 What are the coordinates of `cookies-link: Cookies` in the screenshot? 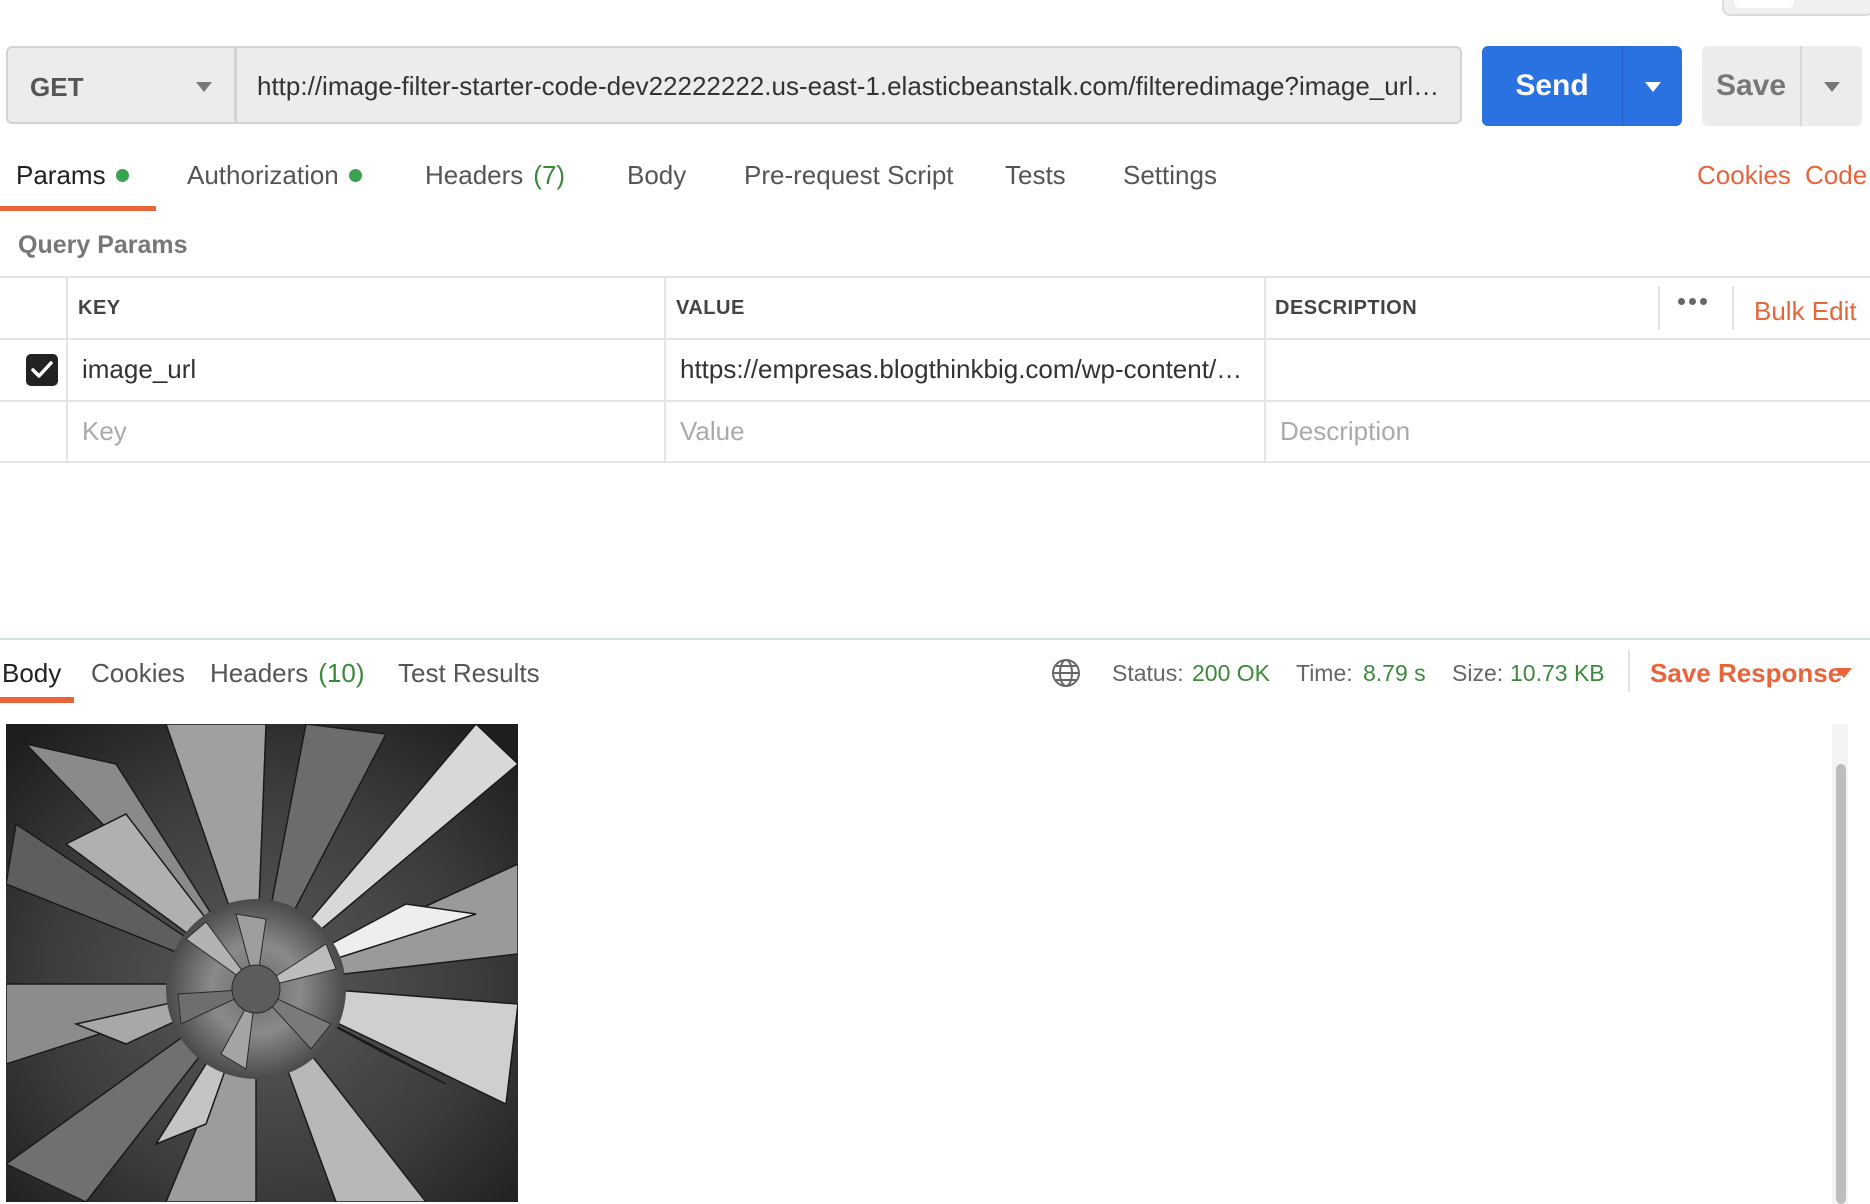 It's located at (1744, 175).